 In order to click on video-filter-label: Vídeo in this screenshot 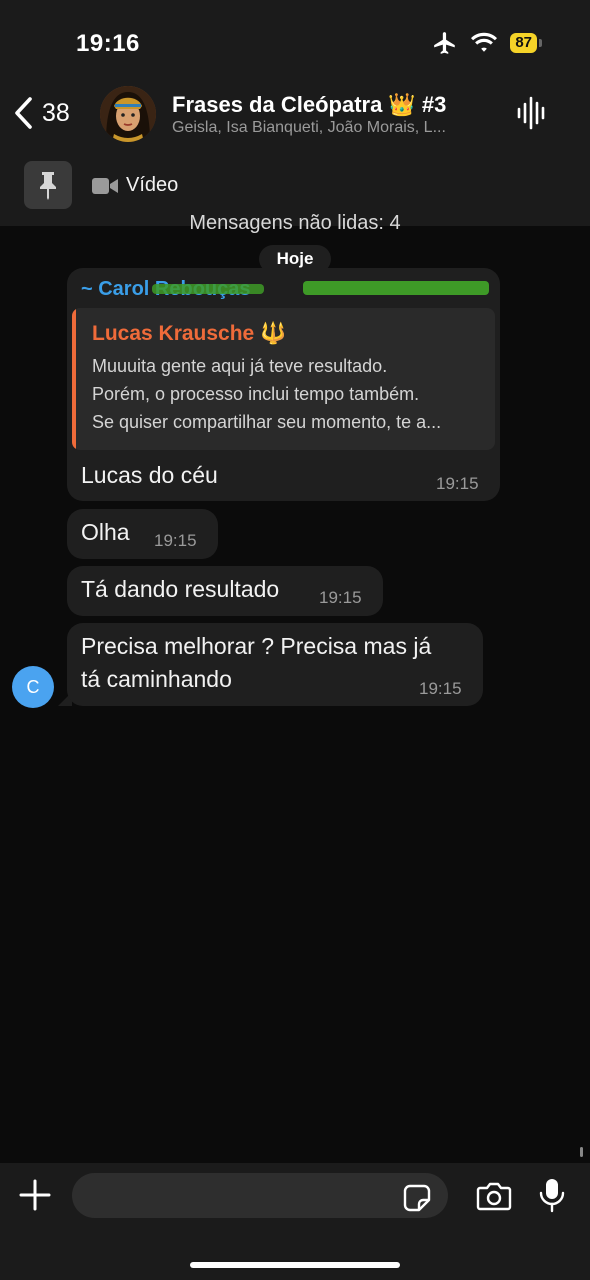, I will do `click(152, 185)`.